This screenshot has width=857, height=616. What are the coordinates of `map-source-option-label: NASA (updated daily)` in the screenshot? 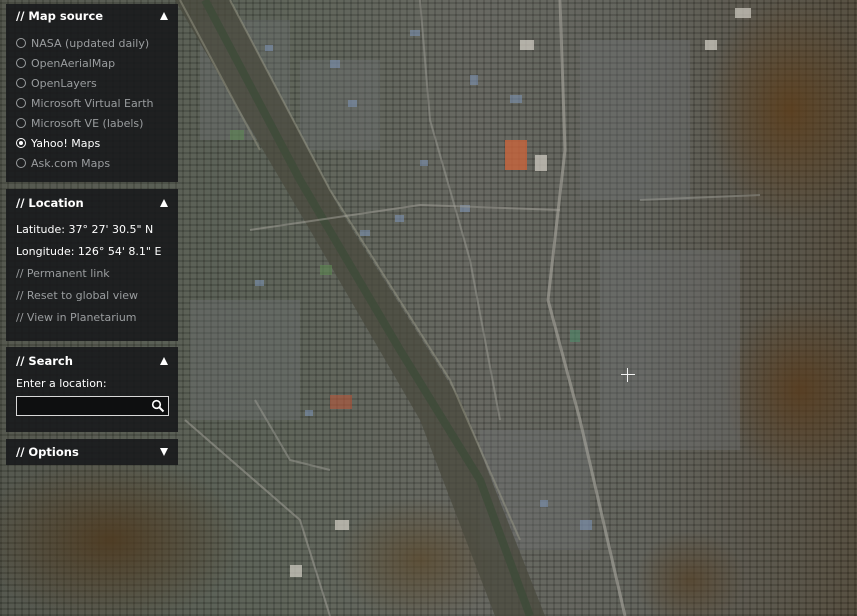 It's located at (90, 43).